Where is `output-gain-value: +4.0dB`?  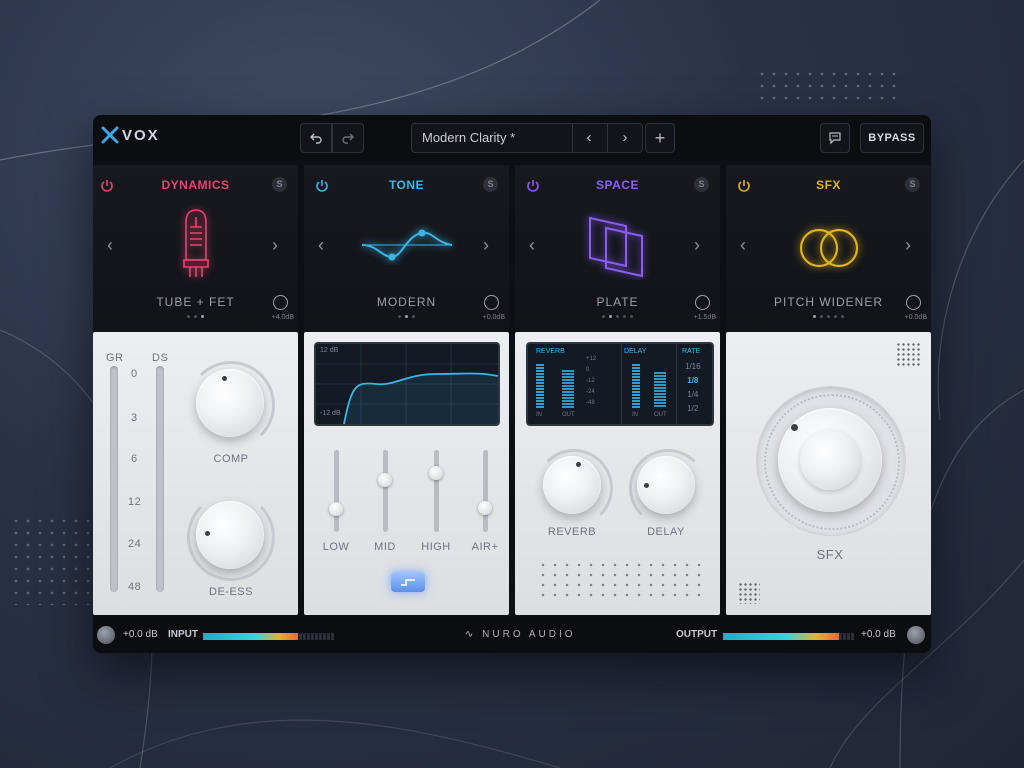
output-gain-value: +4.0dB is located at coordinates (282, 317).